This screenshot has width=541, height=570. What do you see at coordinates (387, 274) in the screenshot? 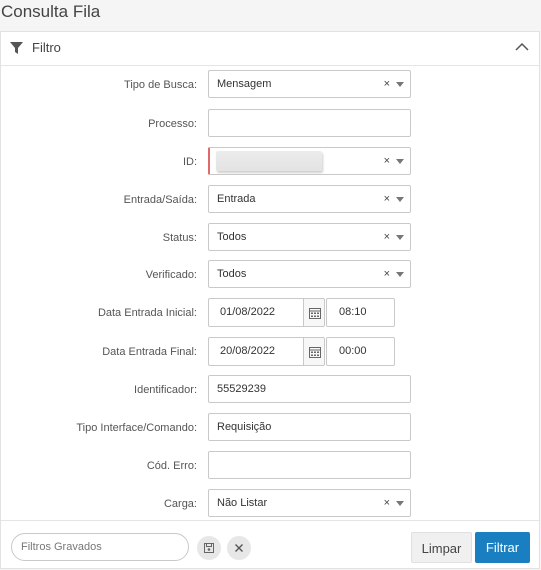
I see `verificado-clear-icon: ×` at bounding box center [387, 274].